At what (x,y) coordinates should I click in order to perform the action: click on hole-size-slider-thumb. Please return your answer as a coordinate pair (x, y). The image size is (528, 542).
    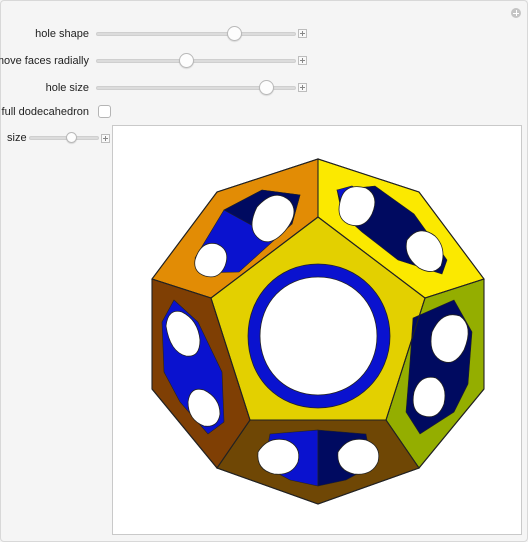
    Looking at the image, I should click on (266, 87).